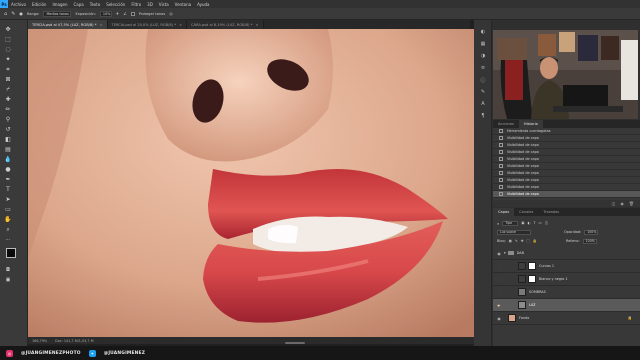 Image resolution: width=640 pixels, height=360 pixels. I want to click on protect-tones-checkbox, so click(132, 13).